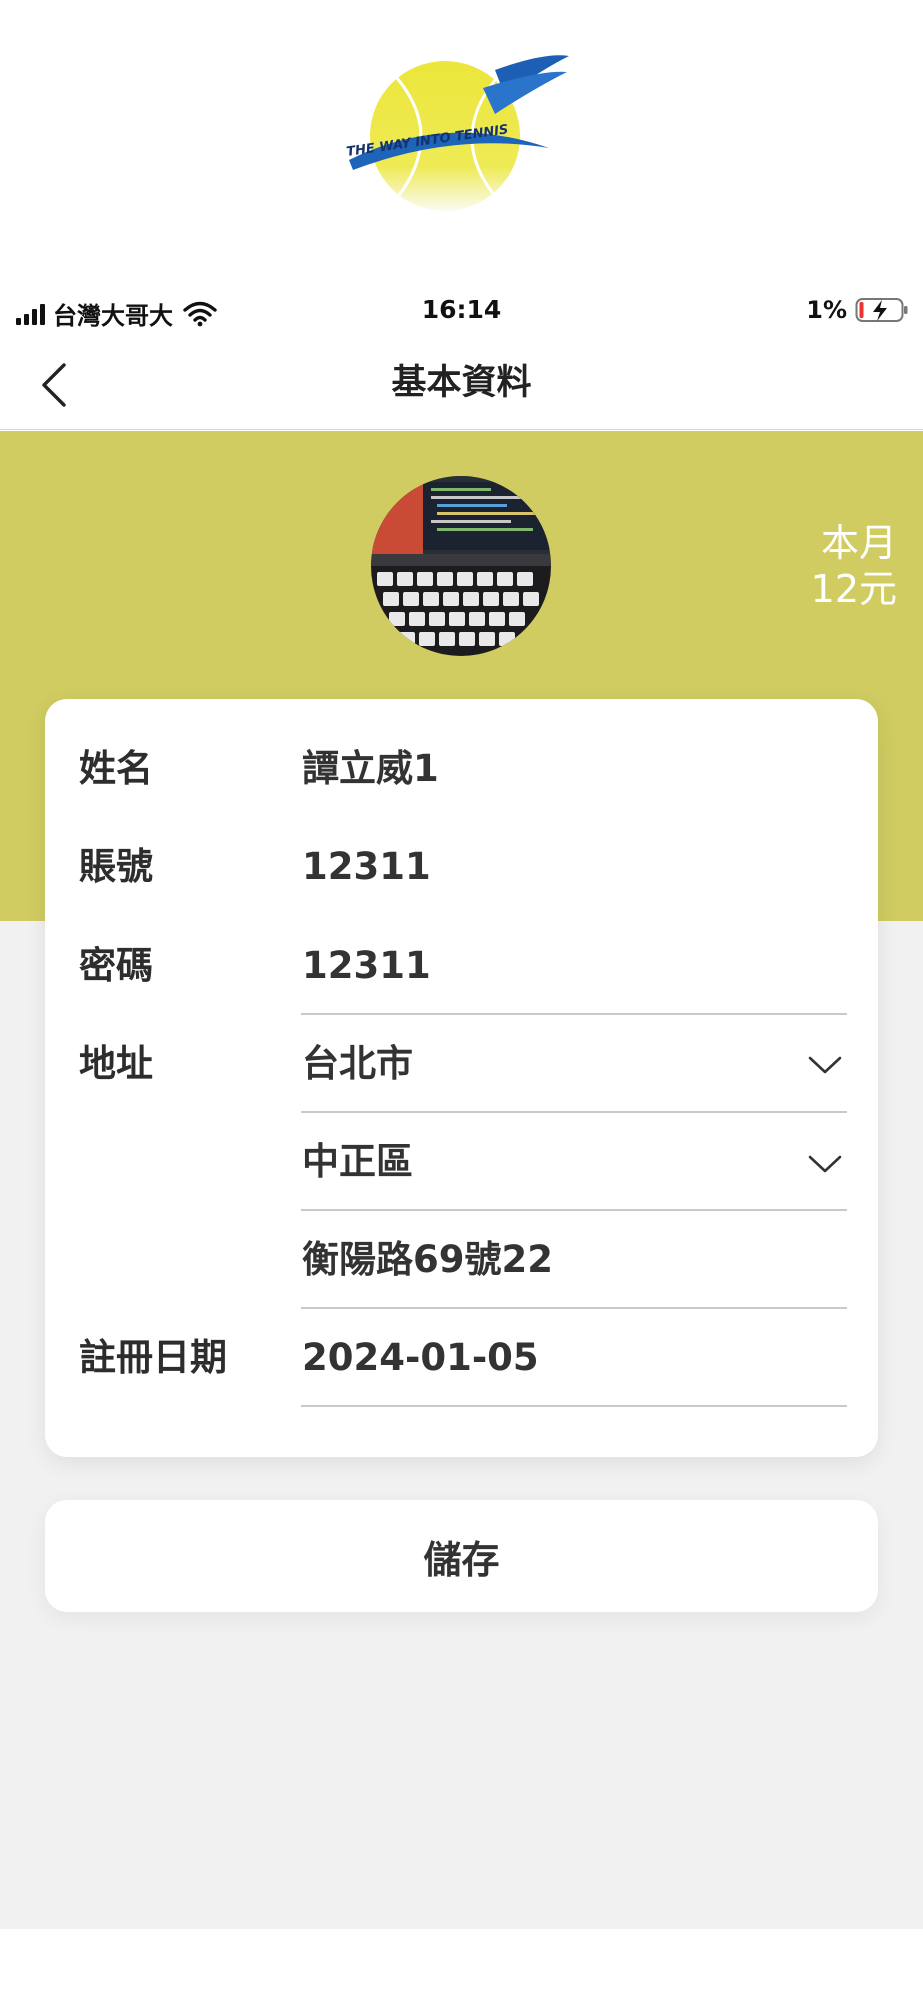 The height and width of the screenshot is (2000, 923). I want to click on battery-charging-icon, so click(881, 310).